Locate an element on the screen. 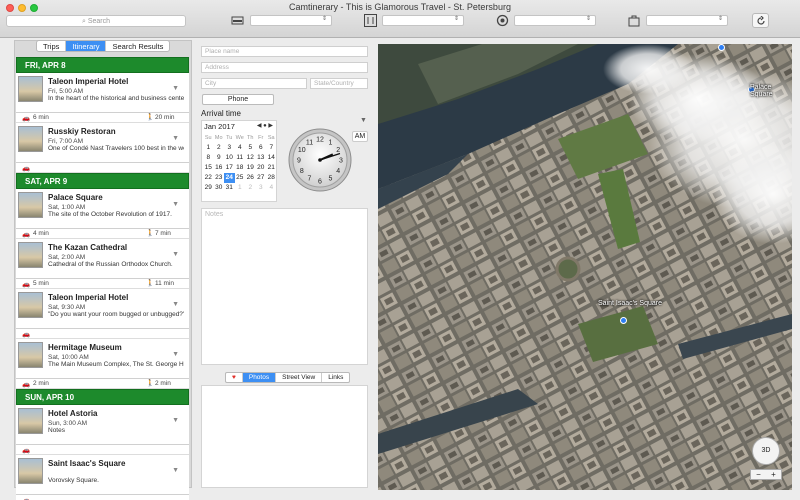 The height and width of the screenshot is (500, 800). calendar-day: 30 is located at coordinates (219, 188).